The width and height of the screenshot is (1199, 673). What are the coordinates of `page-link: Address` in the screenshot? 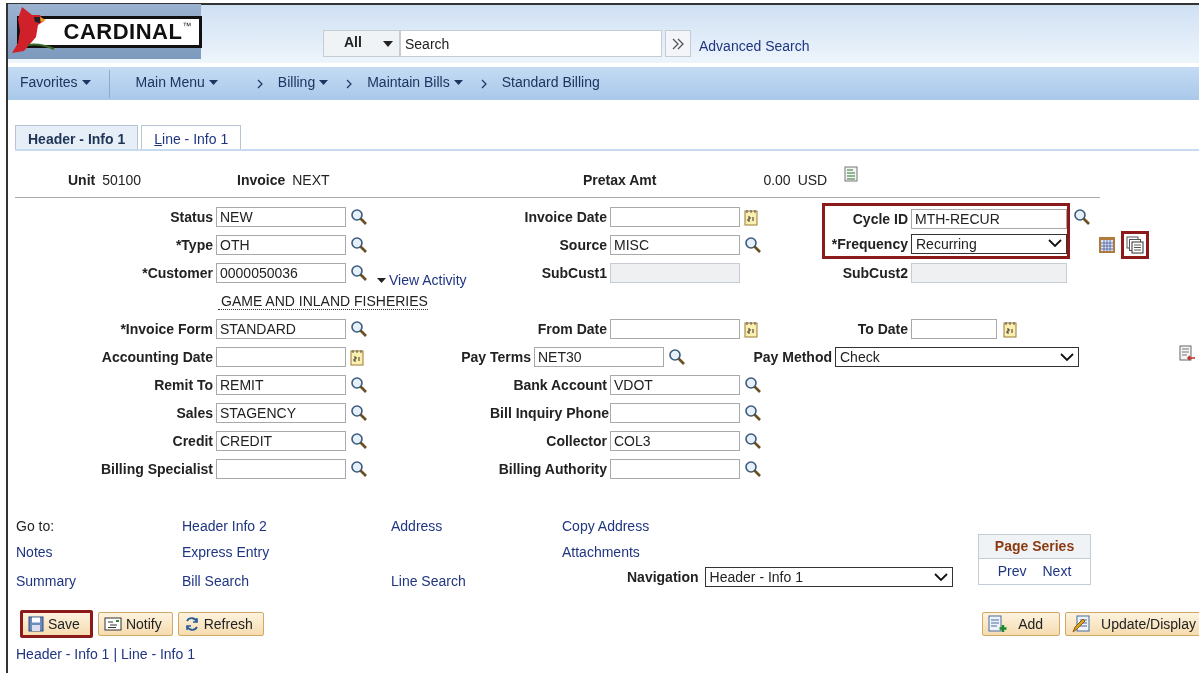 It's located at (476, 526).